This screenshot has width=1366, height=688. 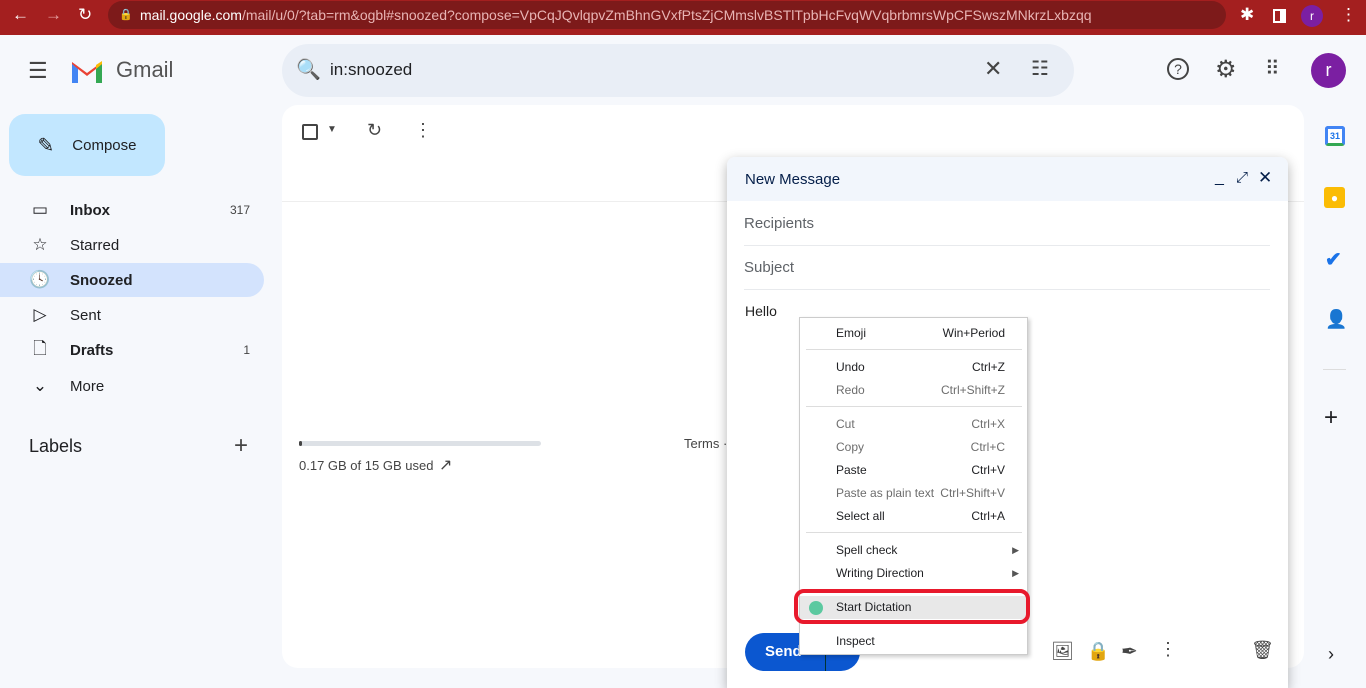 What do you see at coordinates (85, 315) in the screenshot?
I see `label: Sent` at bounding box center [85, 315].